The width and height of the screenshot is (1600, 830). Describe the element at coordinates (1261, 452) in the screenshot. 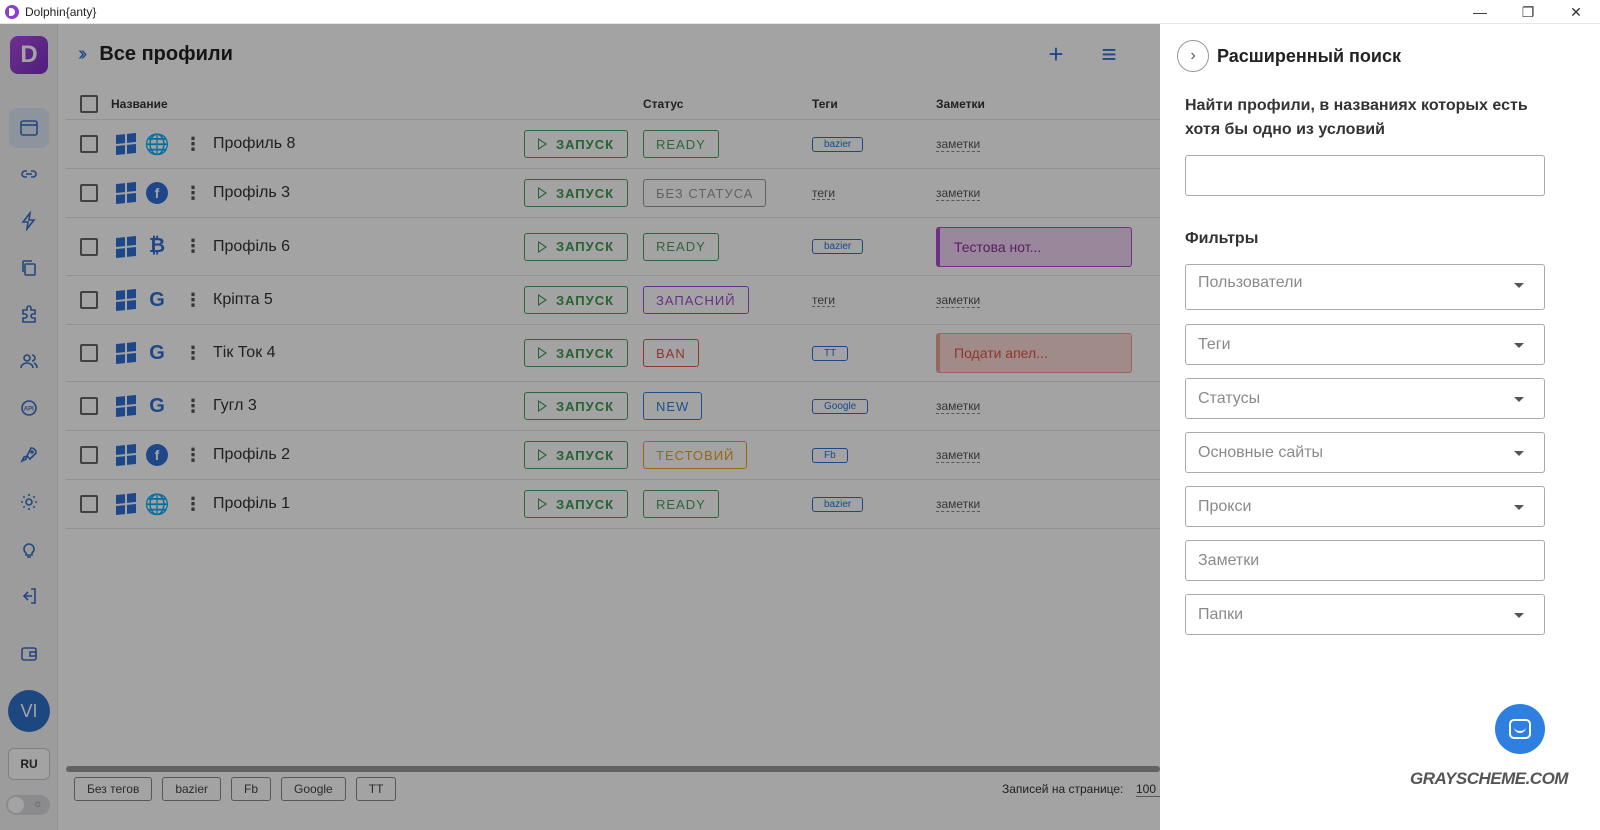

I see `filter-placeholder: Основные сайты` at that location.